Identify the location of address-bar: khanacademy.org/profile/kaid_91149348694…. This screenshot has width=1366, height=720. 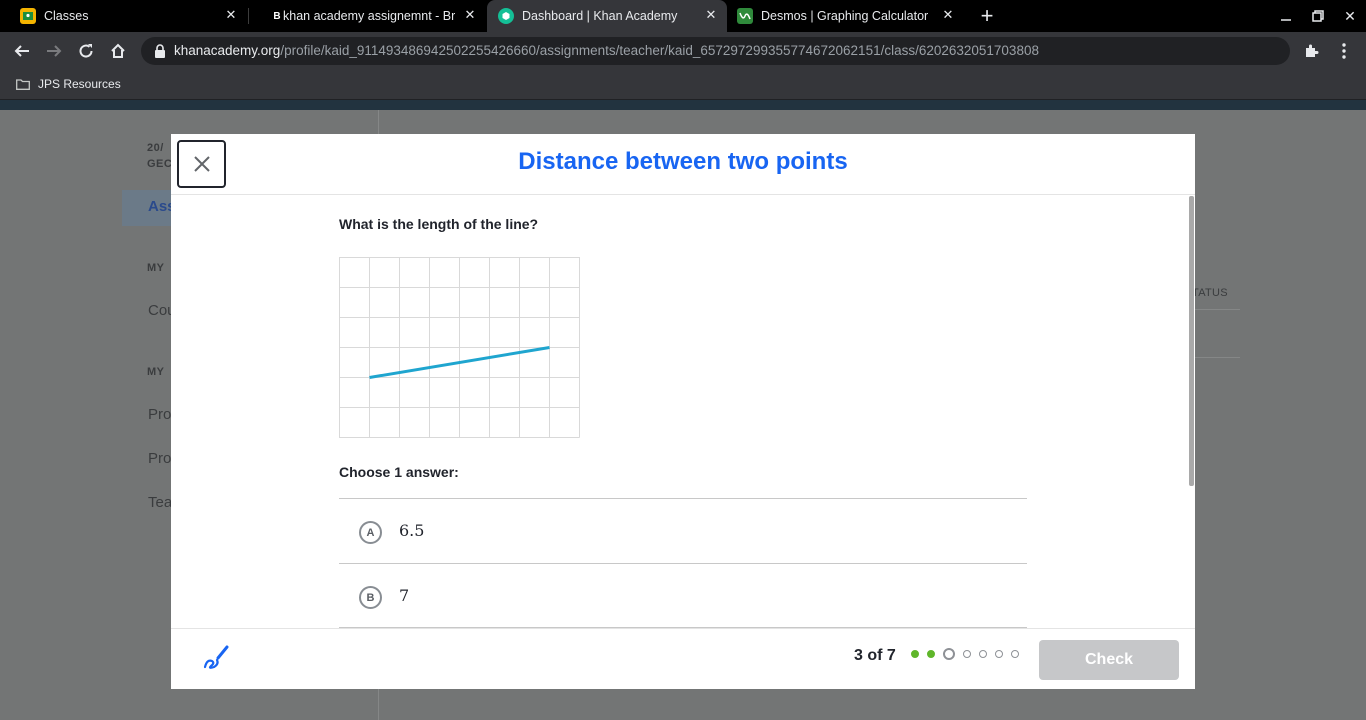
(715, 51).